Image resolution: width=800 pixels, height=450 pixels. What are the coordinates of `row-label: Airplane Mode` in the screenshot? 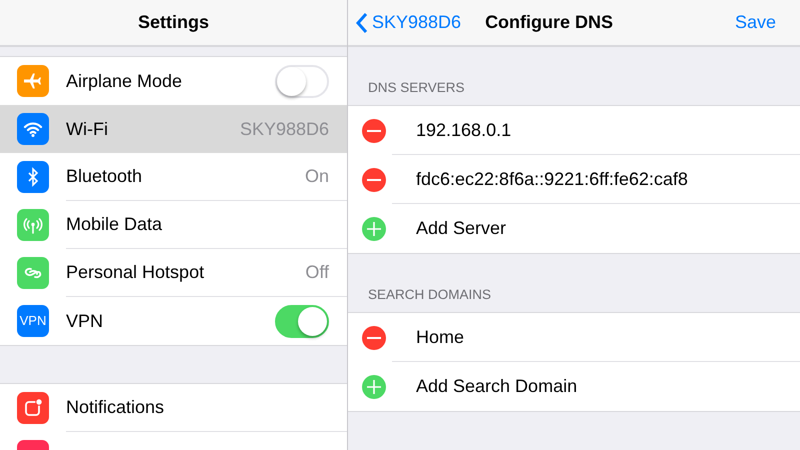 It's located at (124, 81).